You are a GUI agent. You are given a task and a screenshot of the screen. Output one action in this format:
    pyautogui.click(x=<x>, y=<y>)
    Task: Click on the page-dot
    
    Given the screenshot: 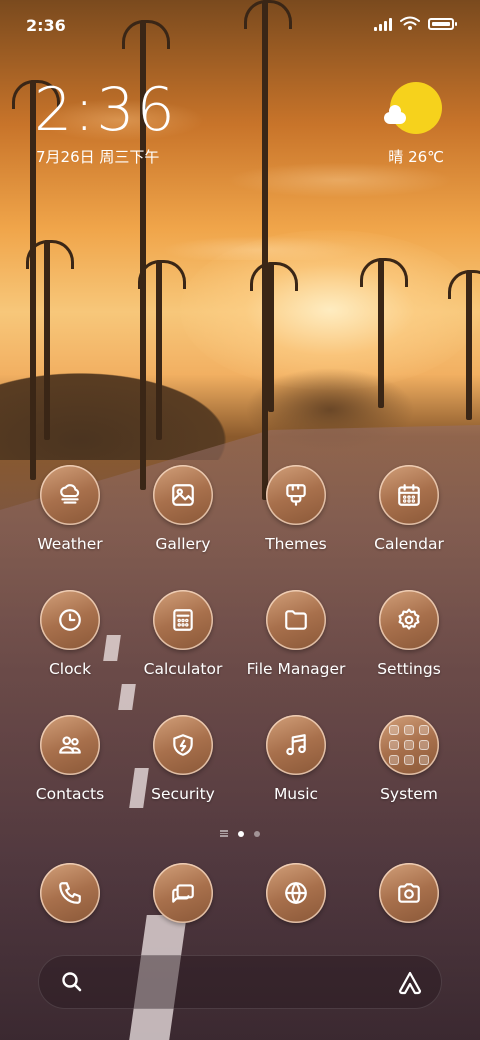 What is the action you would take?
    pyautogui.click(x=257, y=833)
    